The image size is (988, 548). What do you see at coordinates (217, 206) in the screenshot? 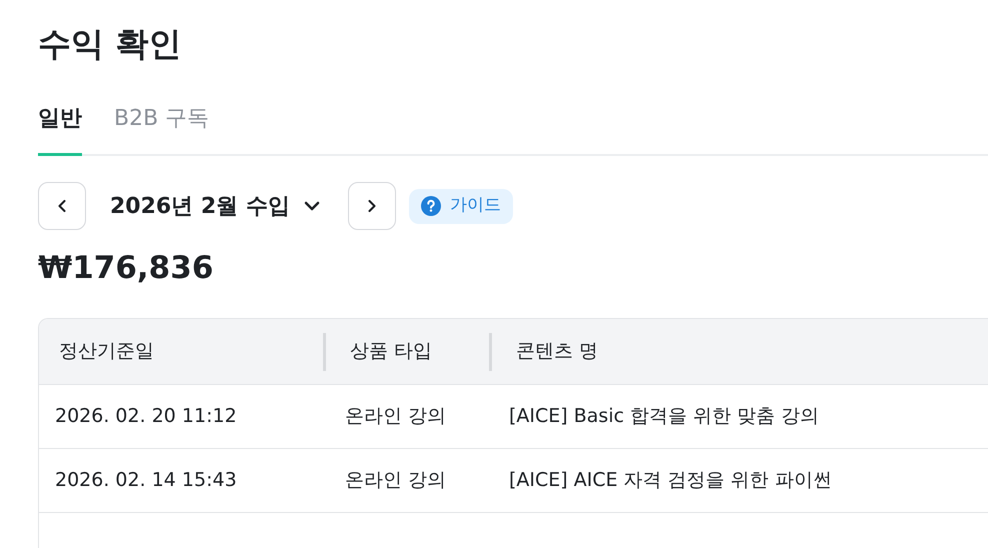
I see `period-dropdown: 2026년 2월 수입` at bounding box center [217, 206].